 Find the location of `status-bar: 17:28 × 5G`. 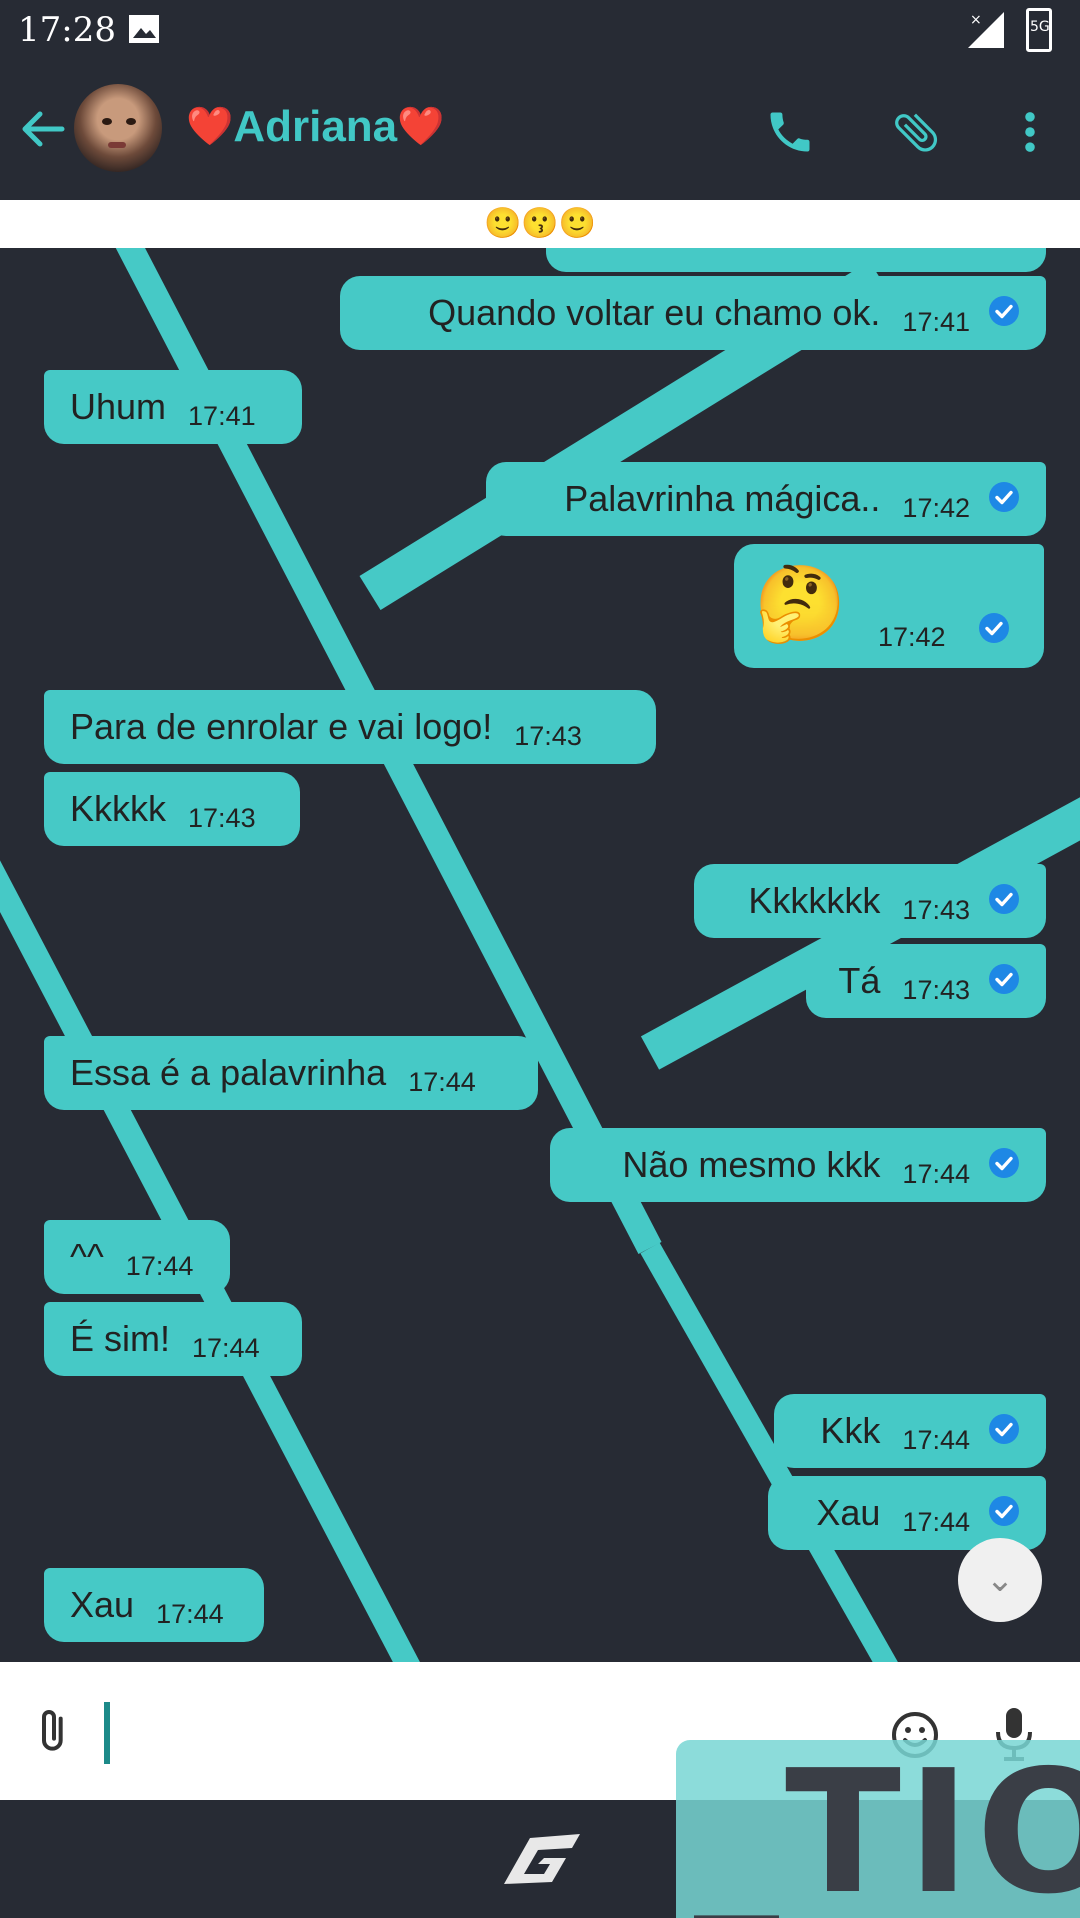

status-bar: 17:28 × 5G is located at coordinates (540, 31).